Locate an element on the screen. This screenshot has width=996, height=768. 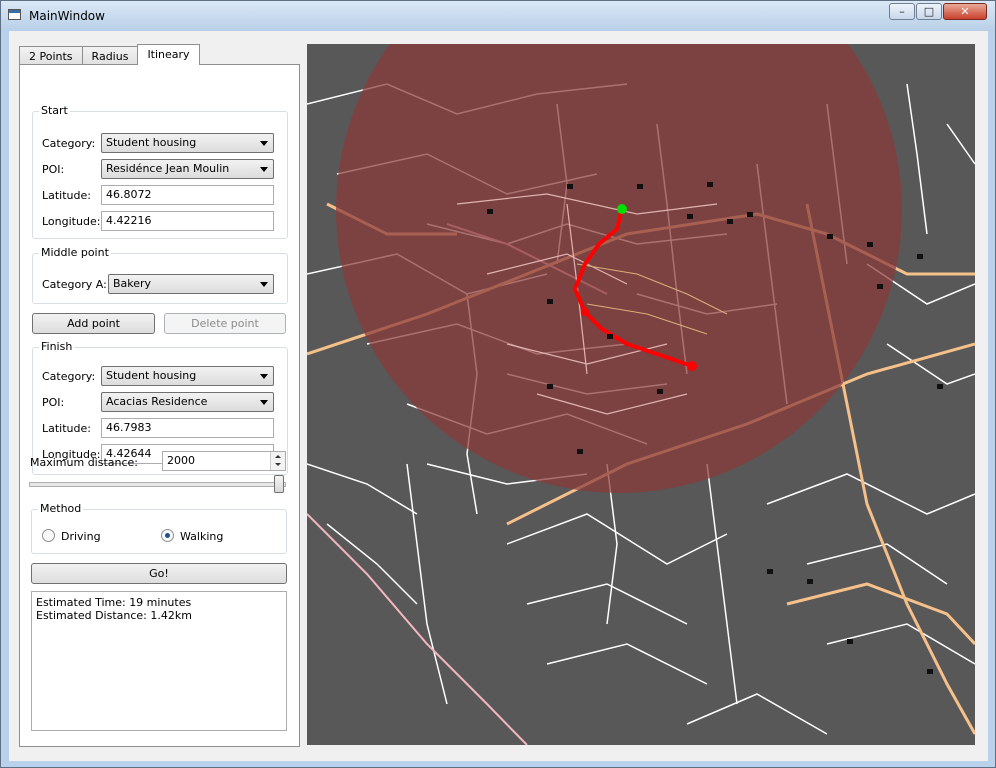
finish-category-select: Student housing is located at coordinates (187, 376).